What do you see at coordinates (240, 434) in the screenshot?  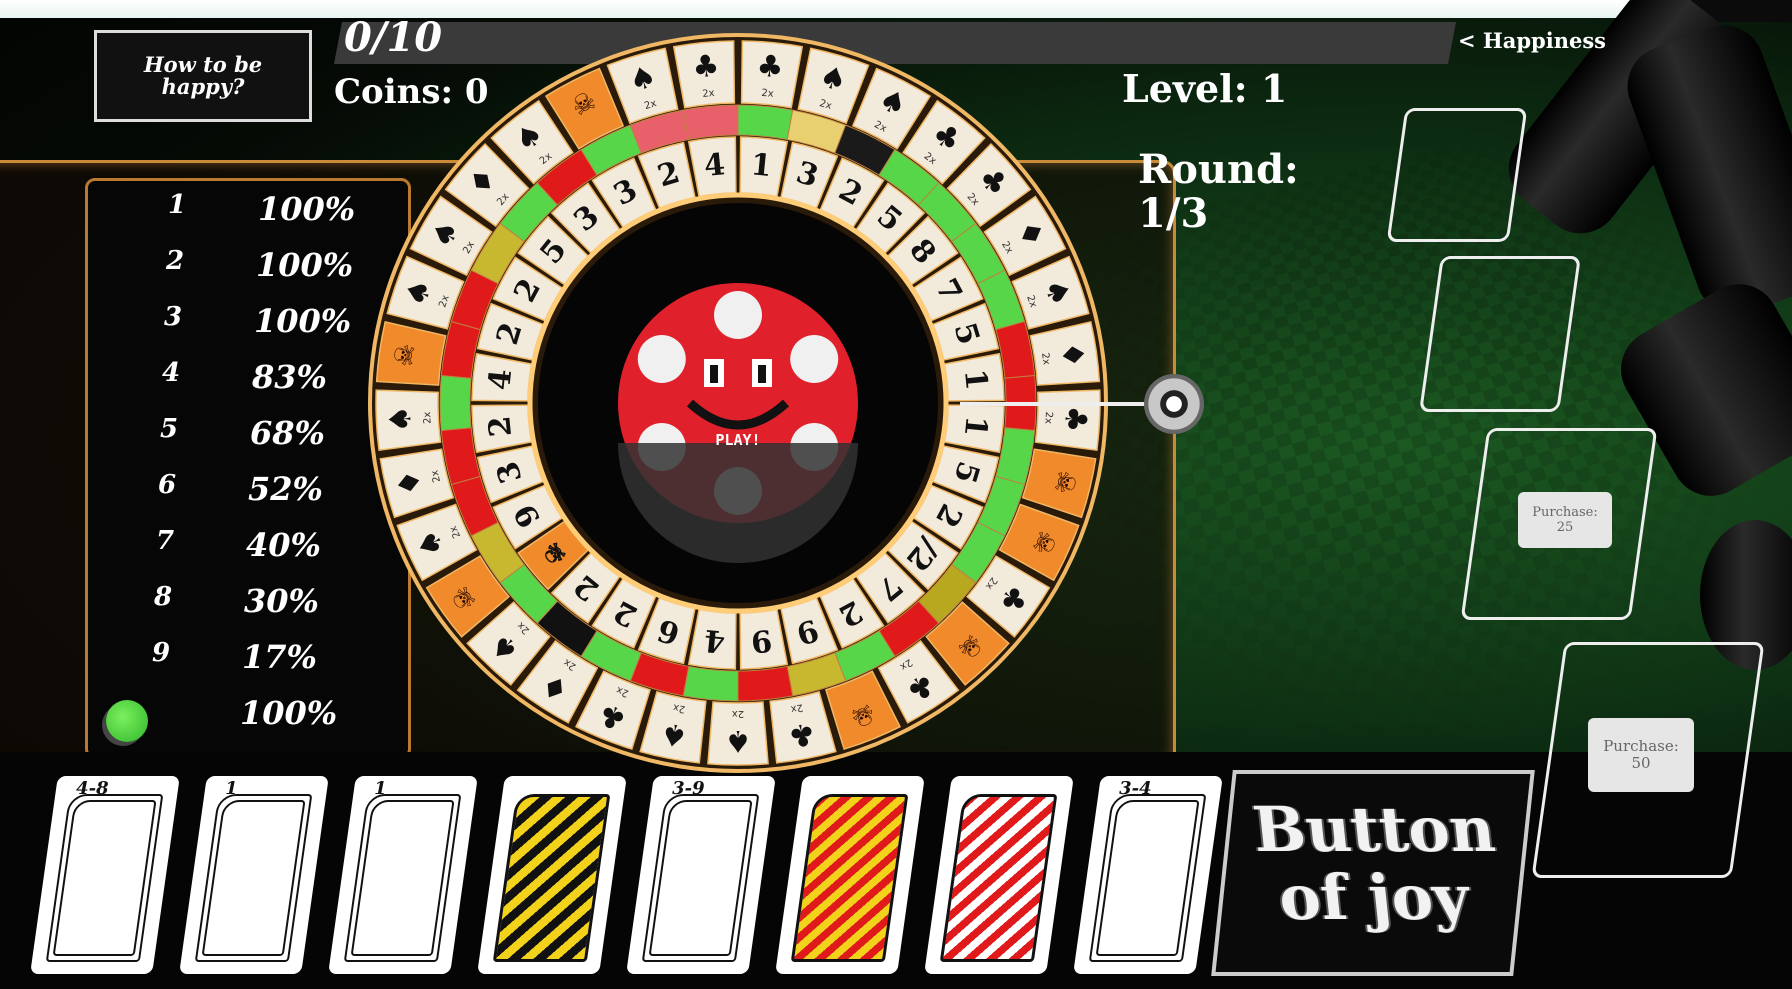 I see `odds-row: 5 68%` at bounding box center [240, 434].